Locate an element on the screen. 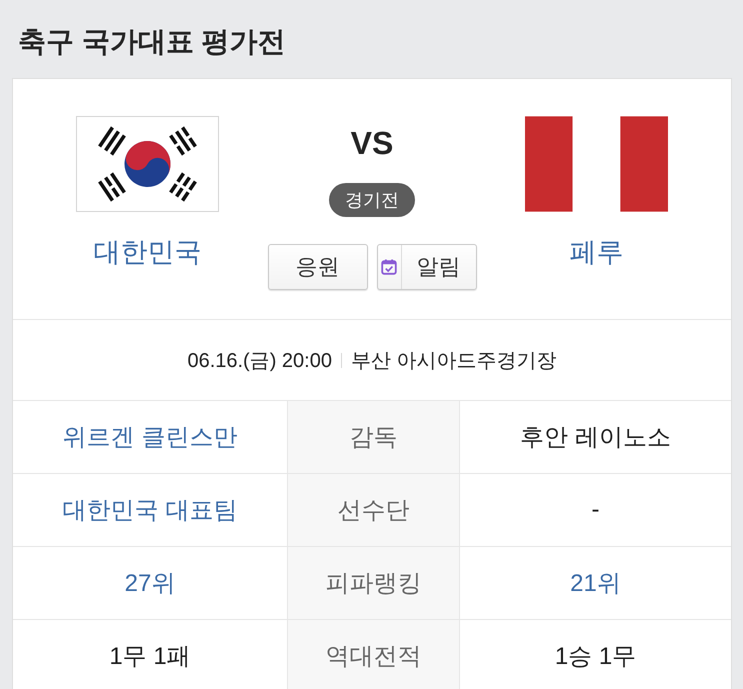 This screenshot has width=743, height=689. table-cell: 27위 is located at coordinates (150, 583).